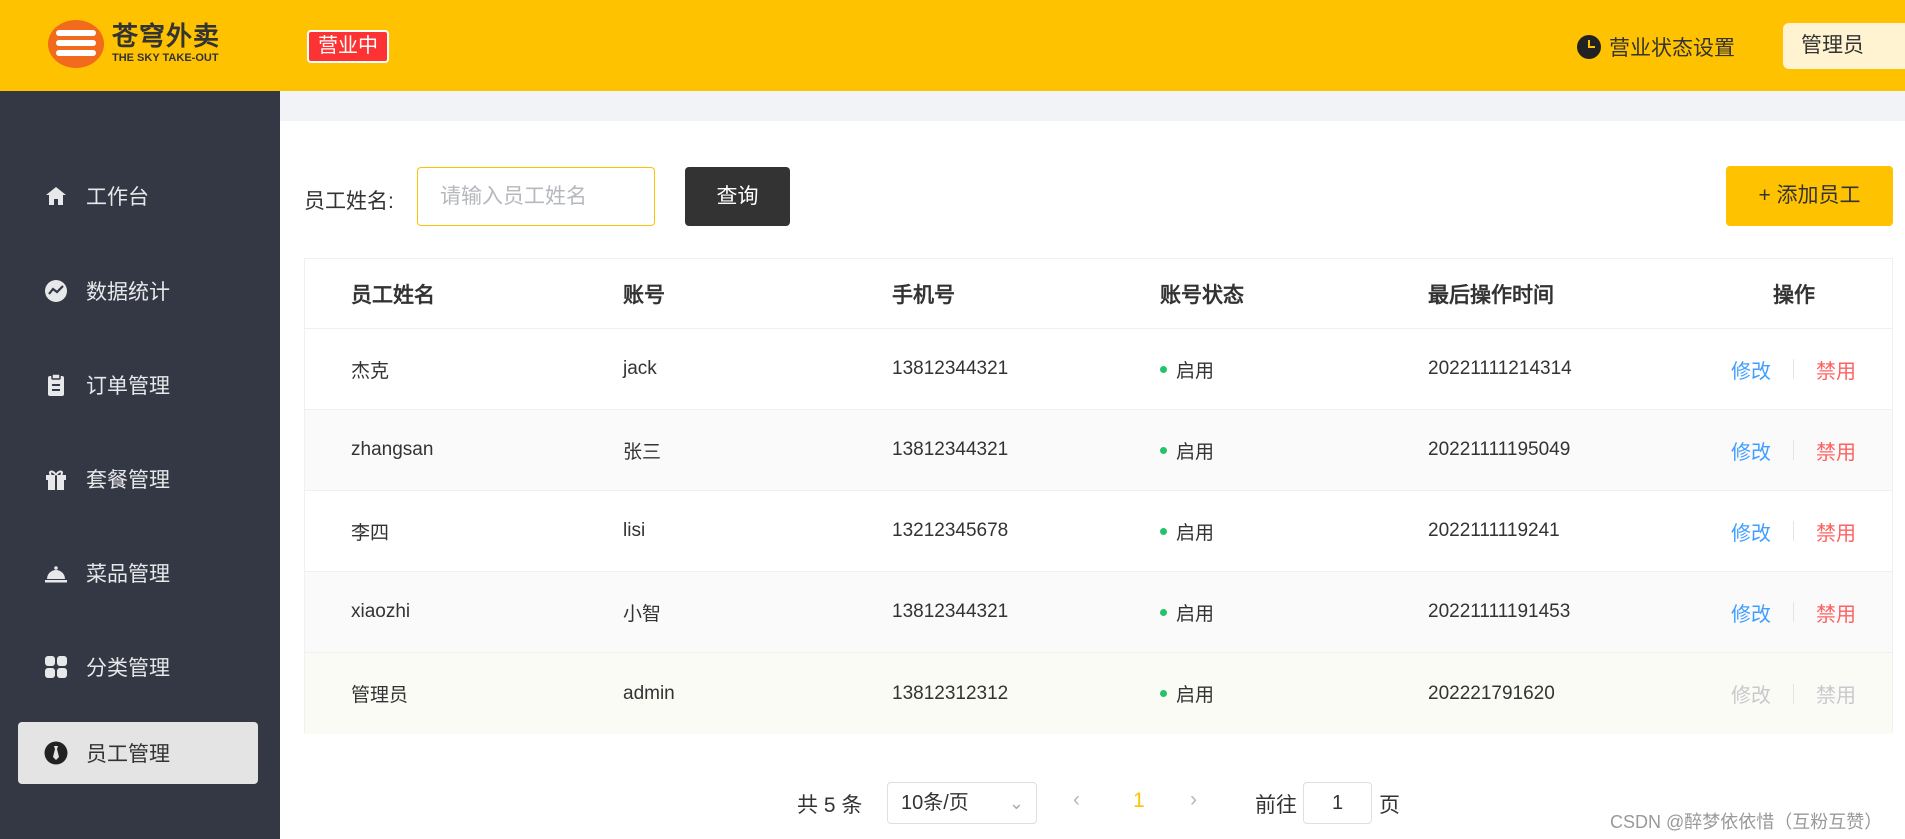 This screenshot has width=1905, height=839. I want to click on cell-time: 2022111119241, so click(1494, 530).